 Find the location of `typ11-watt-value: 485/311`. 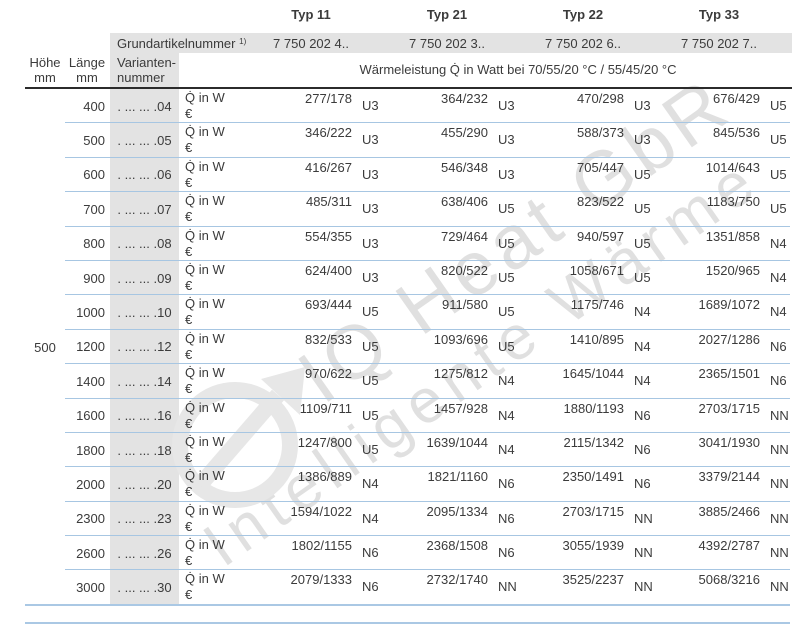

typ11-watt-value: 485/311 is located at coordinates (328, 202).